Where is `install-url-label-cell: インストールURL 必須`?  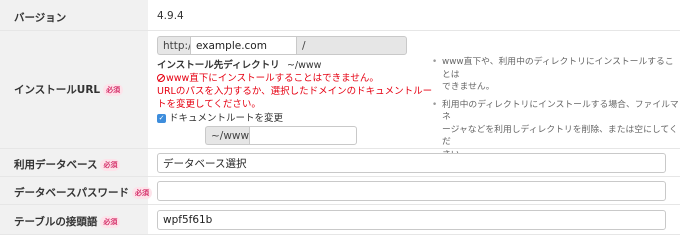
install-url-label-cell: インストールURL 必須 is located at coordinates (74, 89).